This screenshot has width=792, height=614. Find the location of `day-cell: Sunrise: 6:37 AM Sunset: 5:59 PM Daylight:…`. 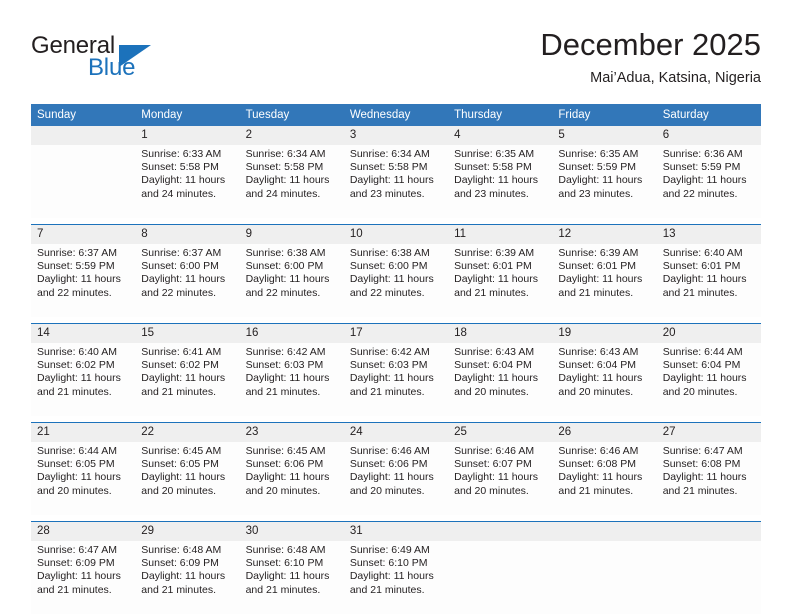

day-cell: Sunrise: 6:37 AM Sunset: 5:59 PM Daylight:… is located at coordinates (83, 280).